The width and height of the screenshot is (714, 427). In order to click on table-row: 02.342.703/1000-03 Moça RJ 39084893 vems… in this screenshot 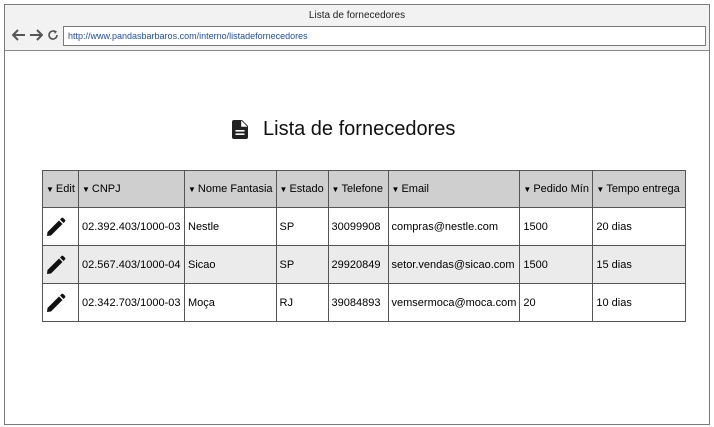, I will do `click(364, 302)`.